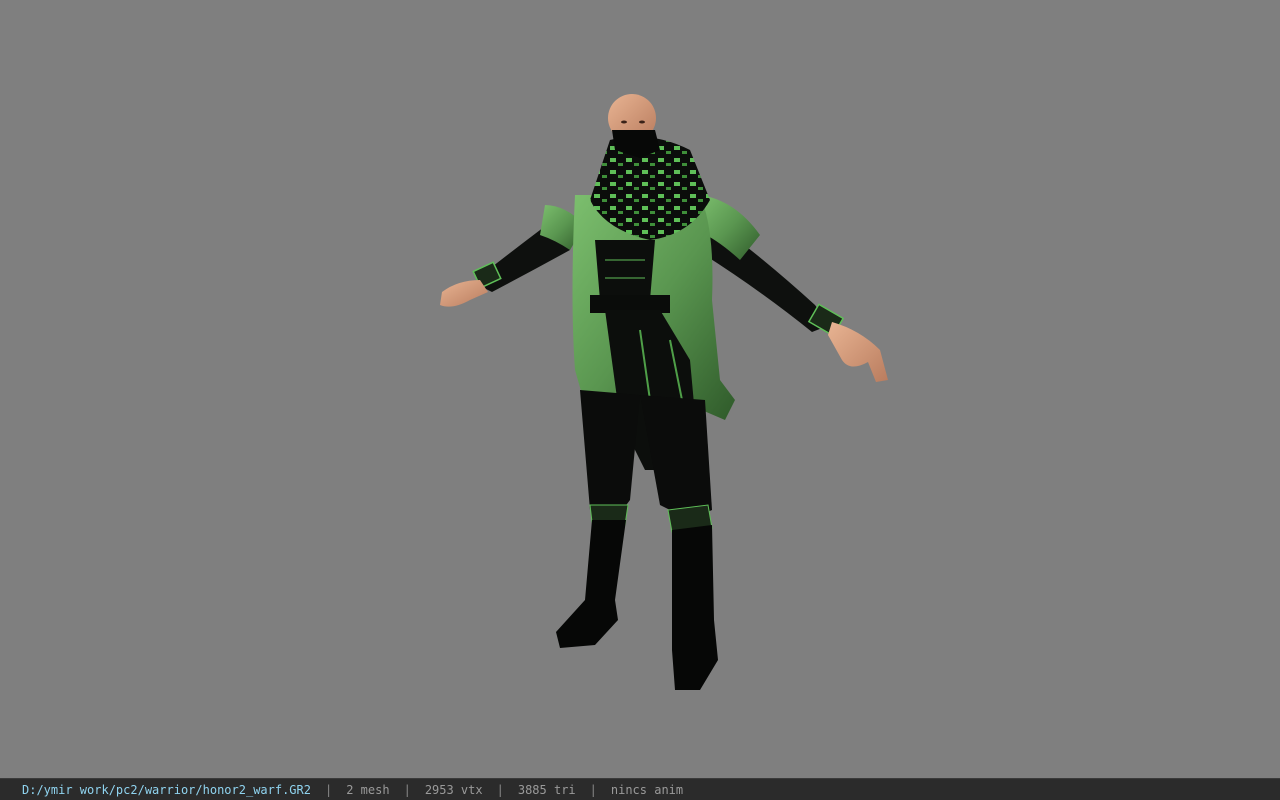  I want to click on right-hand, so click(858, 352).